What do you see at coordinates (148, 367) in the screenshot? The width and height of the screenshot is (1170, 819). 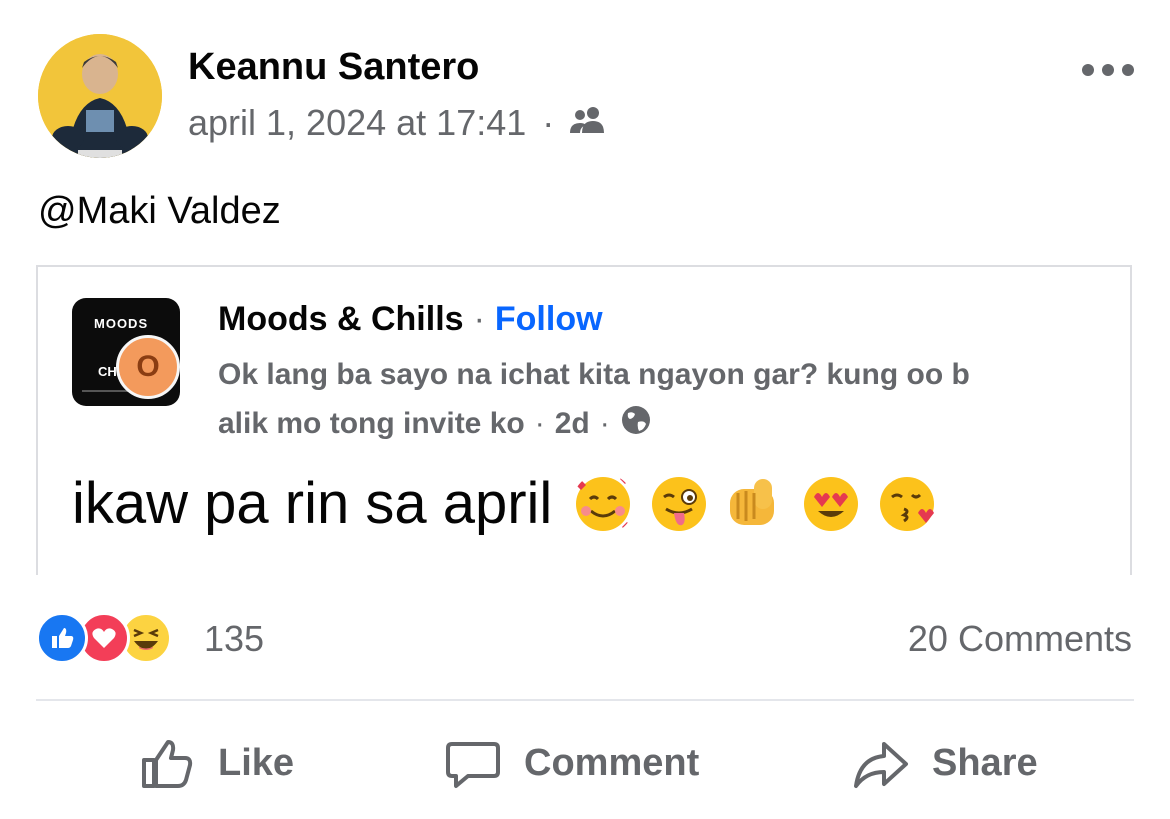 I see `notification-avatar: O` at bounding box center [148, 367].